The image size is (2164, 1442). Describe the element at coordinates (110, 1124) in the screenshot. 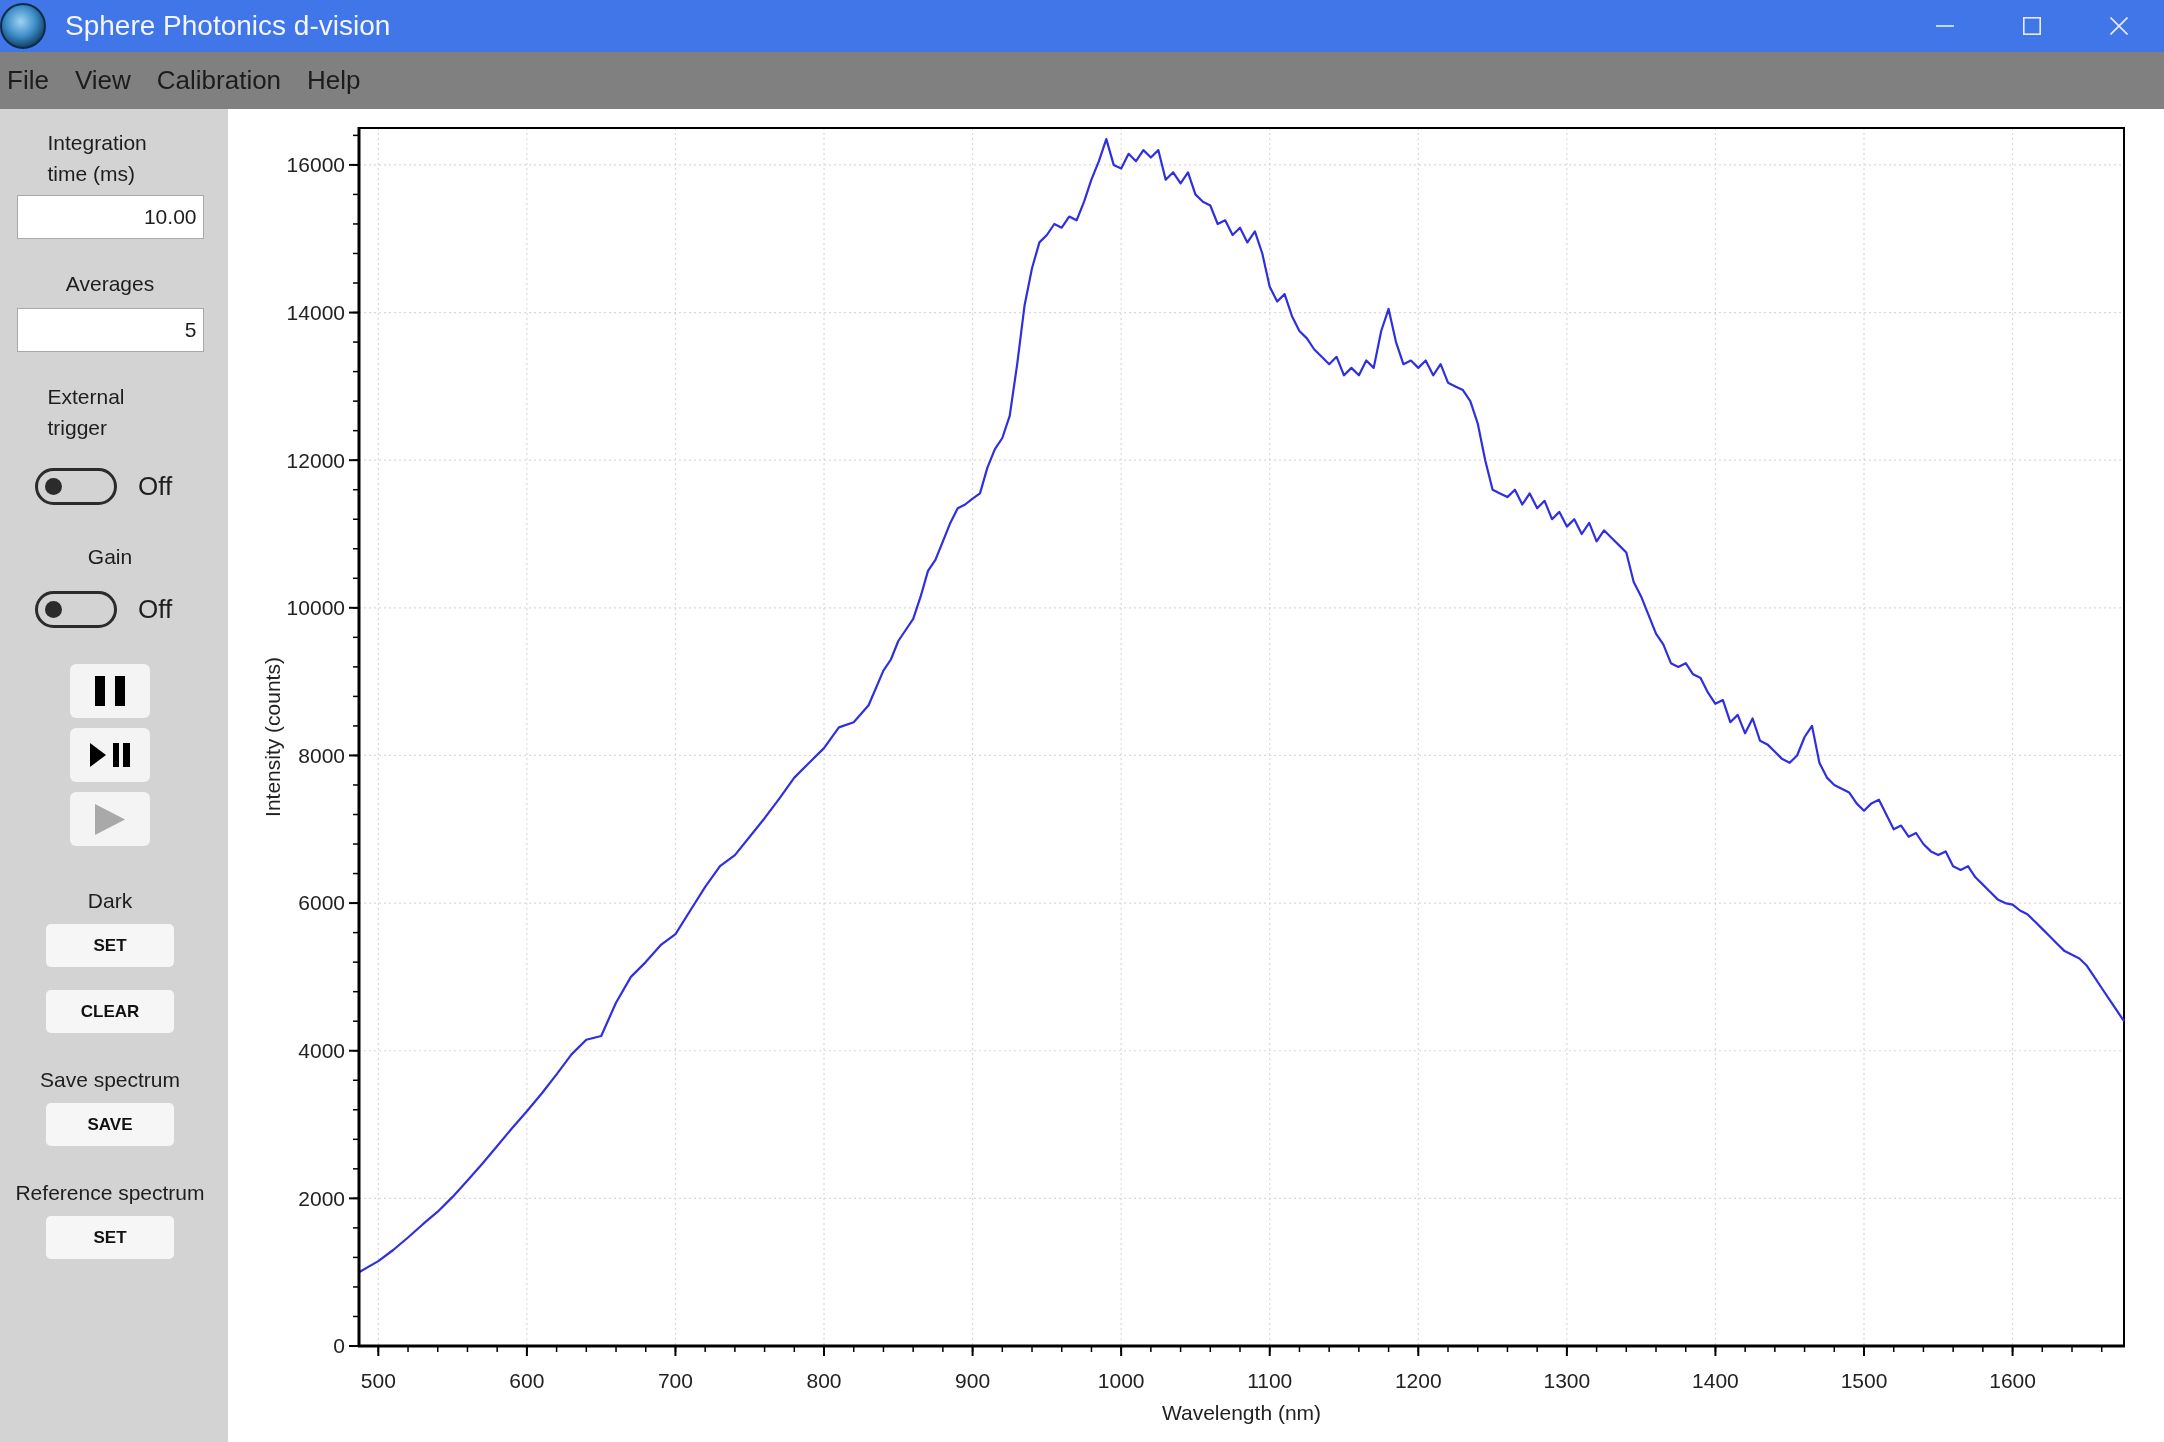

I see `action-button: SAVE` at that location.